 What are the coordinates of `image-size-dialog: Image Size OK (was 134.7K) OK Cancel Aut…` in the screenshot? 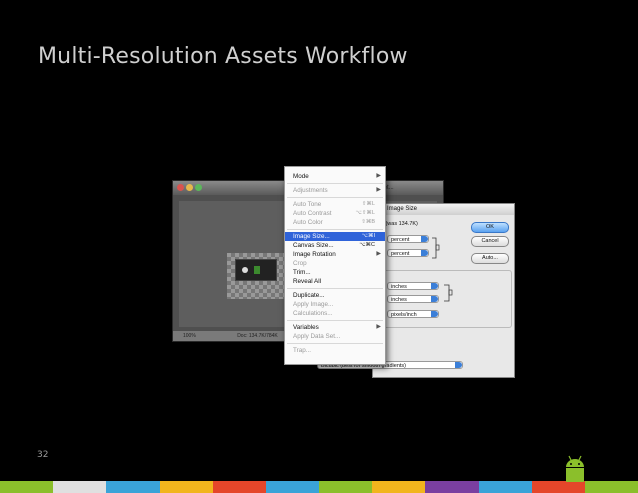 It's located at (416, 290).